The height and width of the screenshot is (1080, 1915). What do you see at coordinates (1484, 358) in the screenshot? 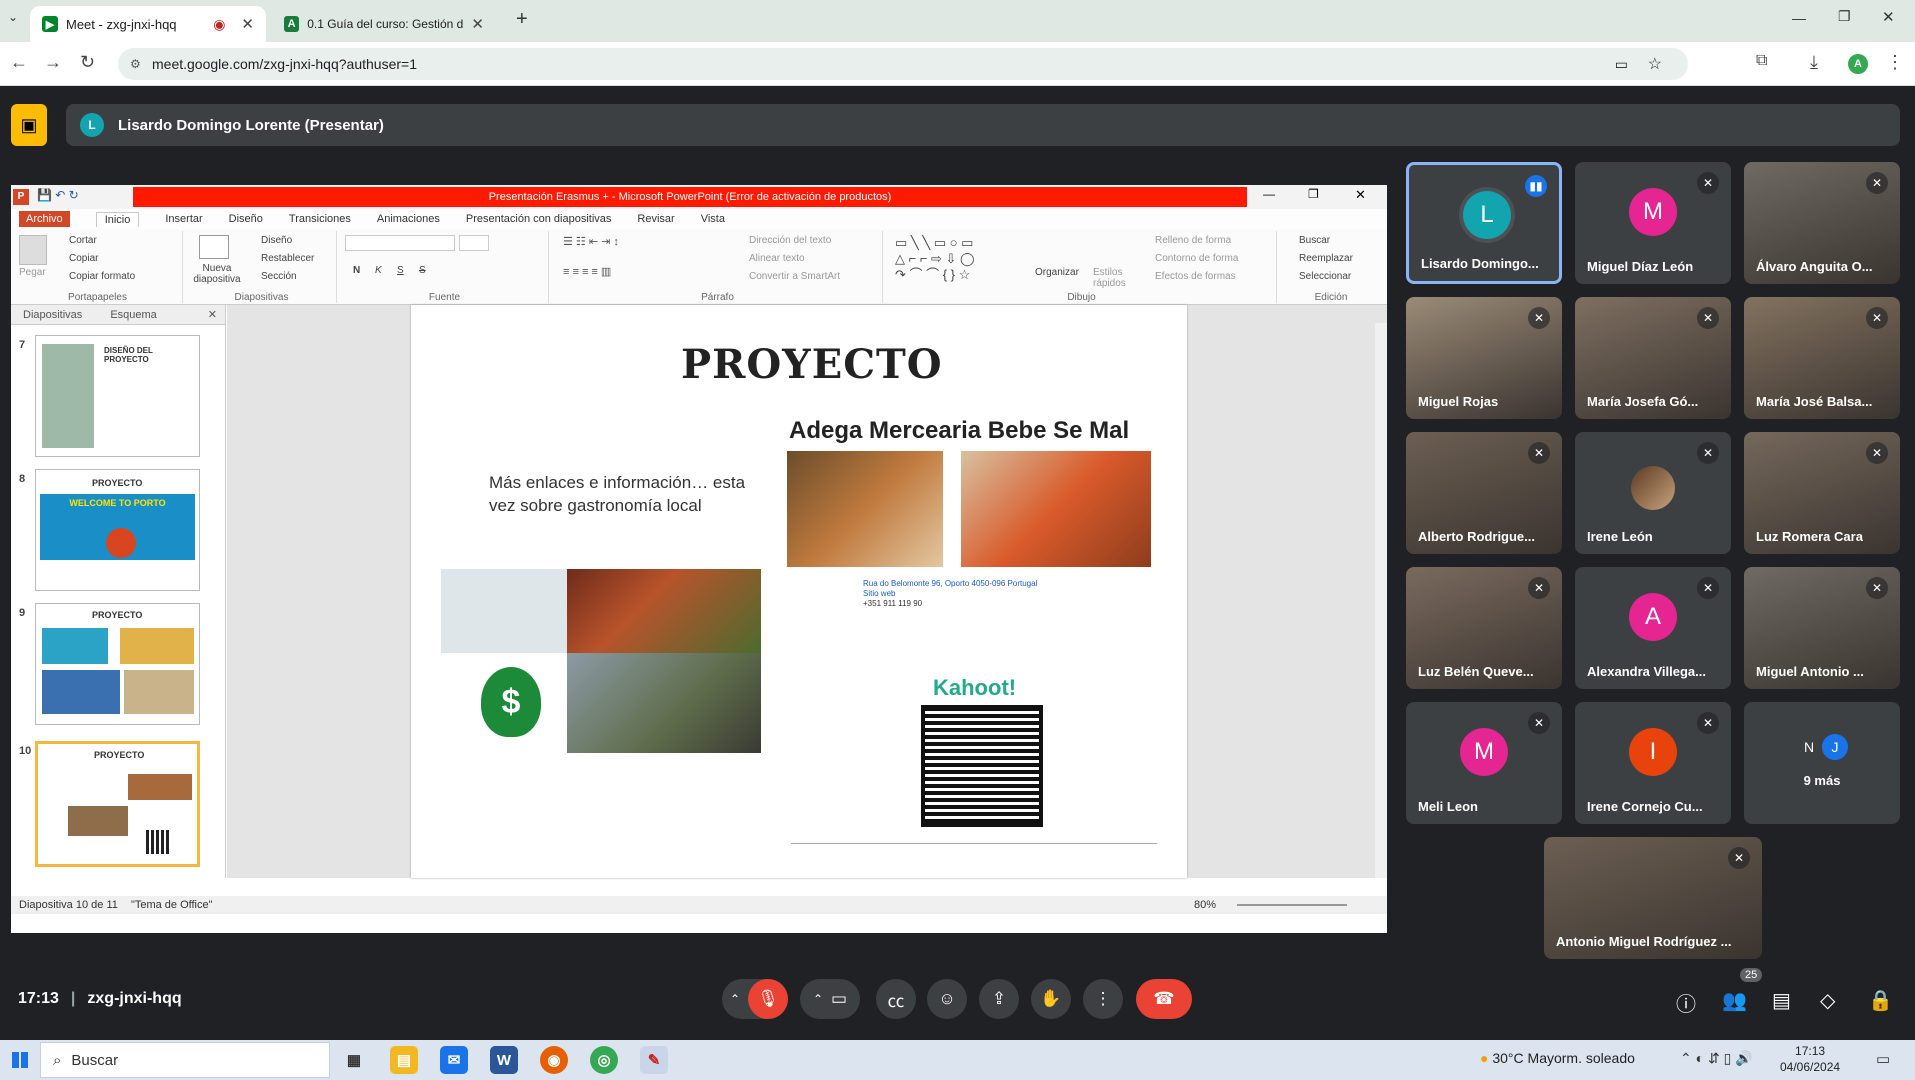
I see `participant-tile: ✕ Miguel Rojas` at bounding box center [1484, 358].